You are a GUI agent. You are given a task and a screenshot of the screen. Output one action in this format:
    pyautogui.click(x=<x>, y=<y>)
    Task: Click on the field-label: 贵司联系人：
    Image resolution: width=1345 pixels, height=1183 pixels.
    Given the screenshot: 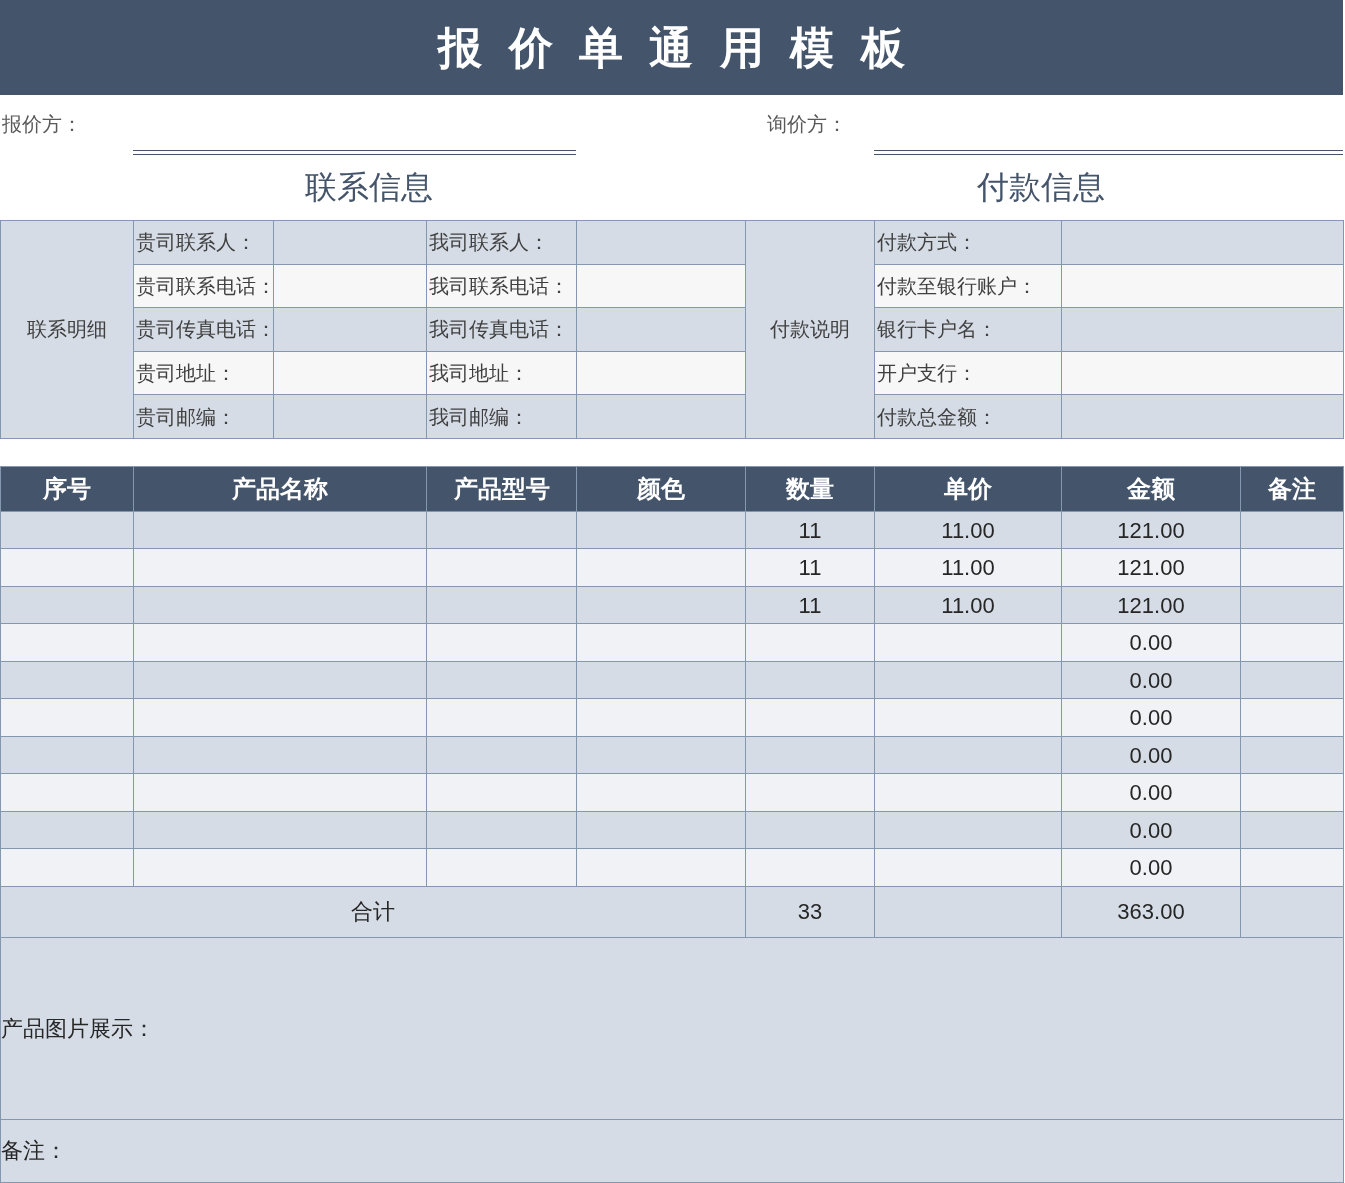 What is the action you would take?
    pyautogui.click(x=203, y=242)
    